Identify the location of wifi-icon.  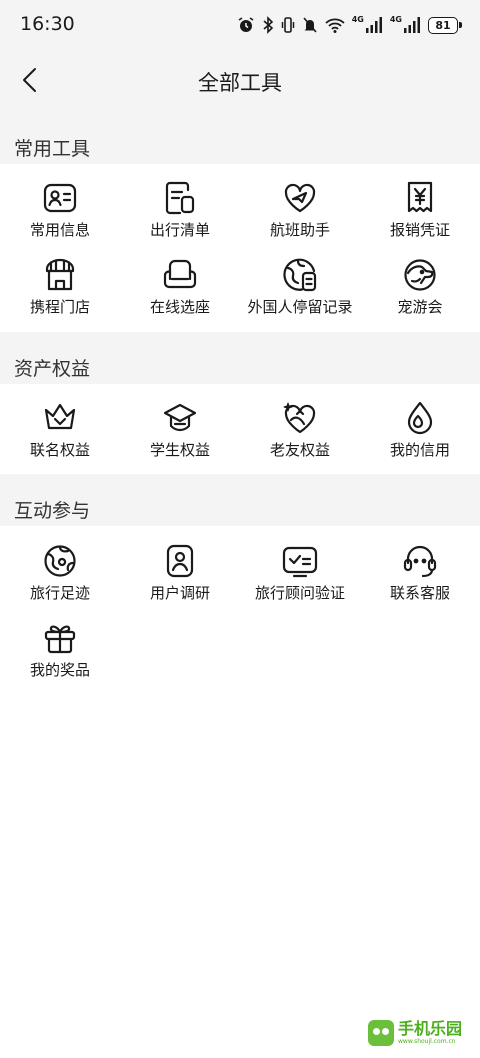
(335, 25).